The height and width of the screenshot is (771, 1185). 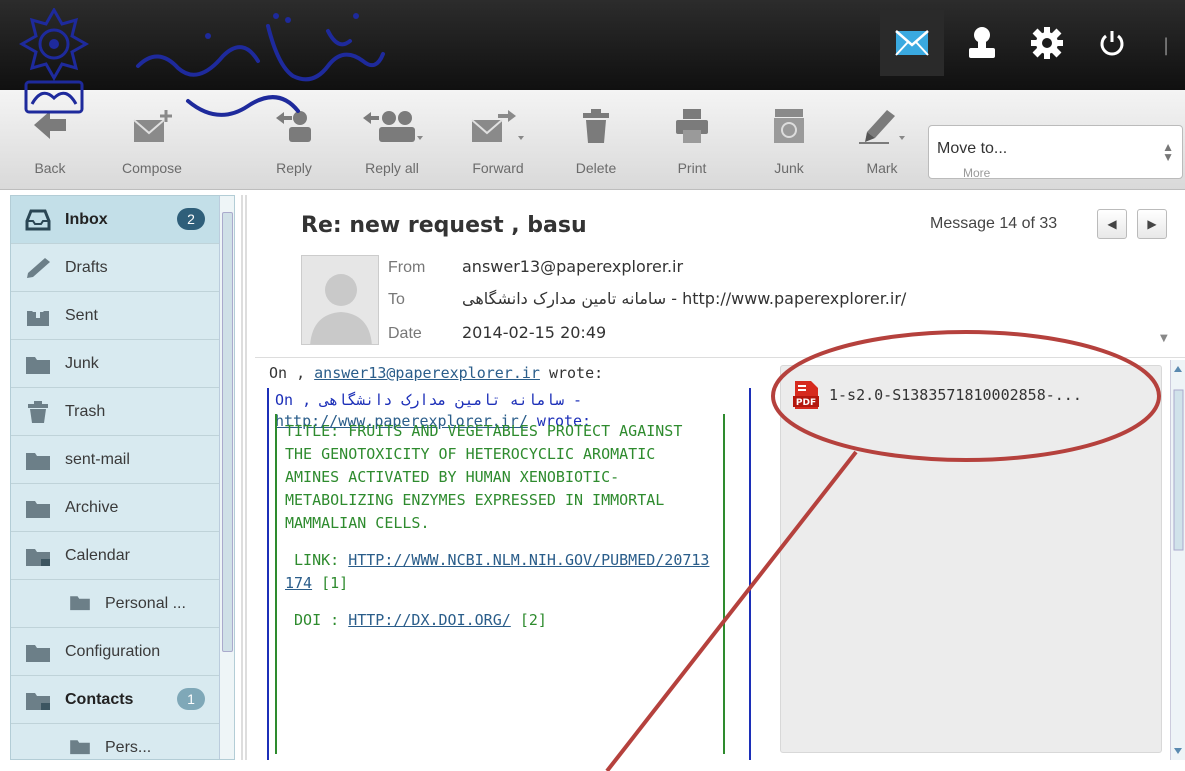 What do you see at coordinates (572, 266) in the screenshot?
I see `from-address: answer13@paperexplorer.ir` at bounding box center [572, 266].